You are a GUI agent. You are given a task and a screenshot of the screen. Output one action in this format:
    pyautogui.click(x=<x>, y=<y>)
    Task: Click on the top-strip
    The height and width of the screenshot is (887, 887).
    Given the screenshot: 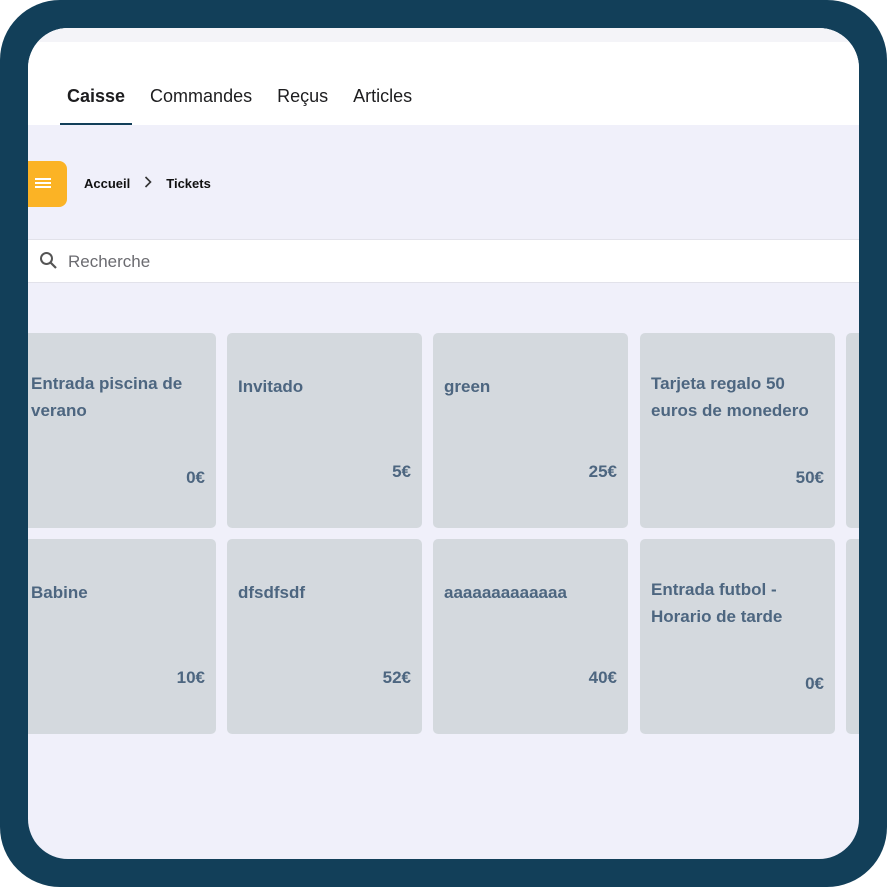 What is the action you would take?
    pyautogui.click(x=443, y=35)
    